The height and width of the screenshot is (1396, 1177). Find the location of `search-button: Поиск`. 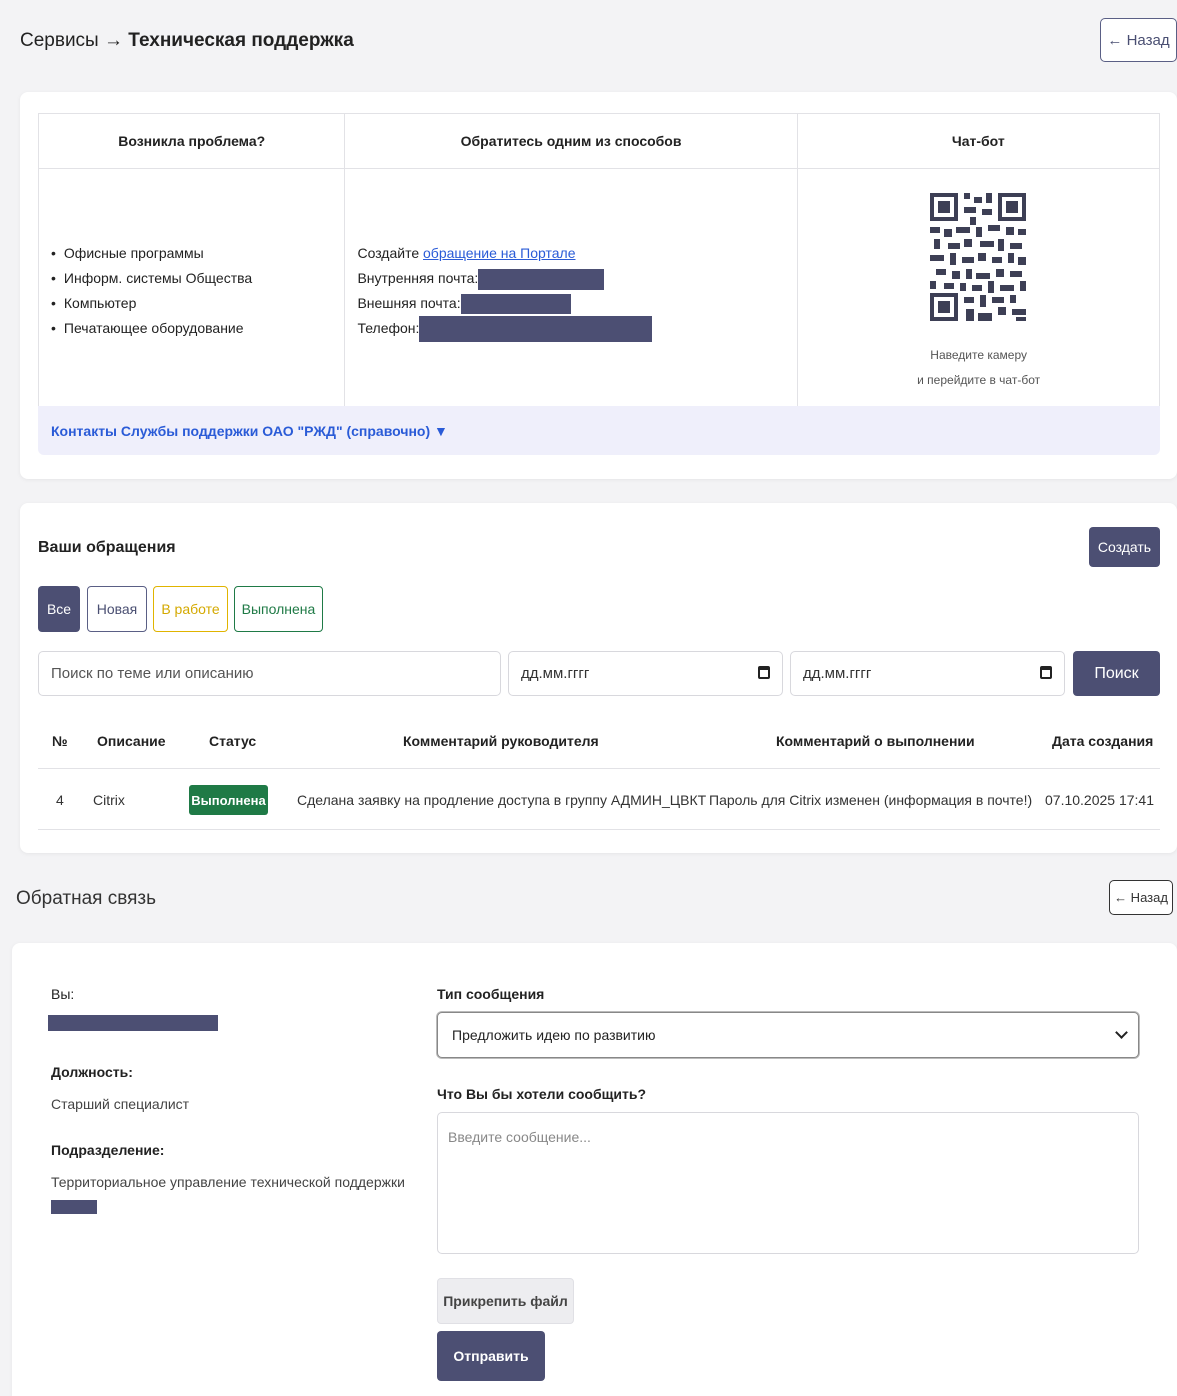

search-button: Поиск is located at coordinates (1116, 673).